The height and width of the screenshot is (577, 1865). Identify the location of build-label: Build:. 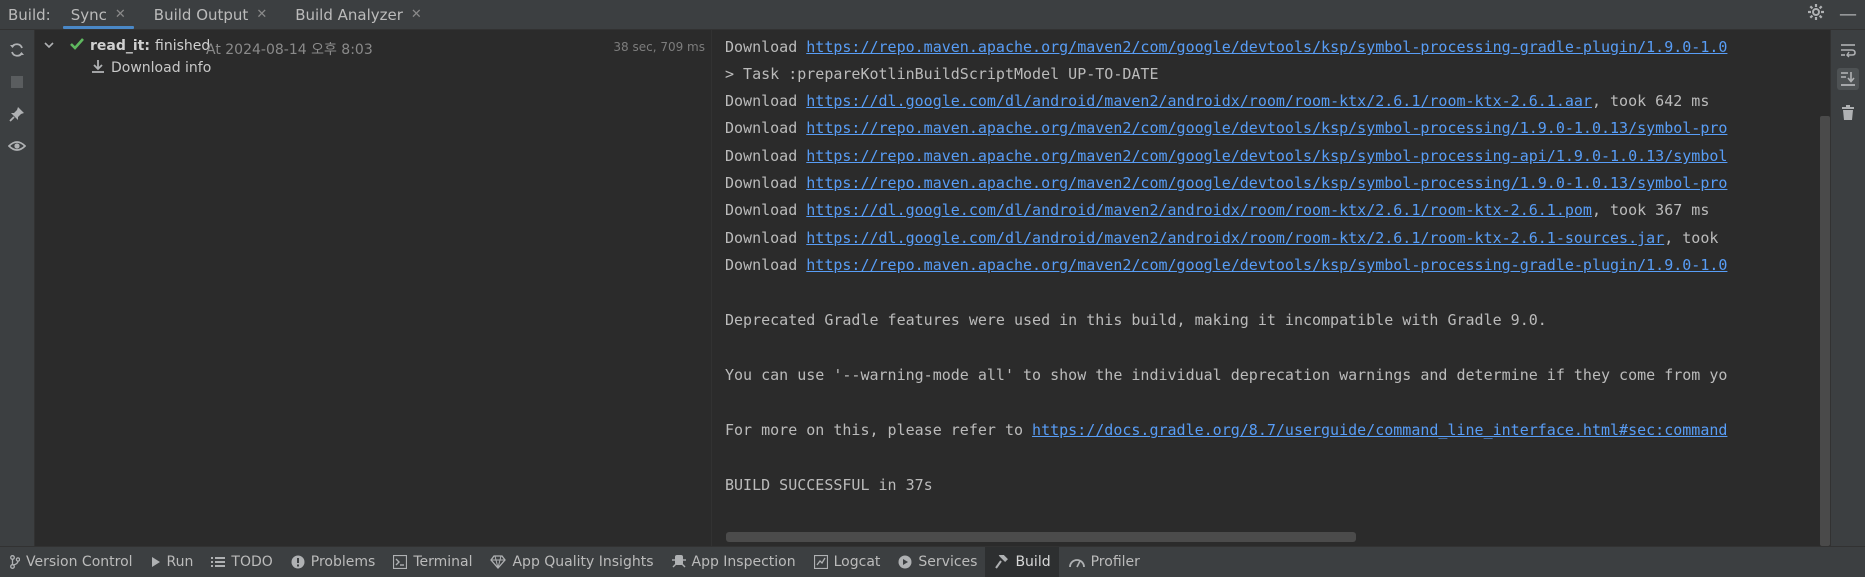
(29, 14).